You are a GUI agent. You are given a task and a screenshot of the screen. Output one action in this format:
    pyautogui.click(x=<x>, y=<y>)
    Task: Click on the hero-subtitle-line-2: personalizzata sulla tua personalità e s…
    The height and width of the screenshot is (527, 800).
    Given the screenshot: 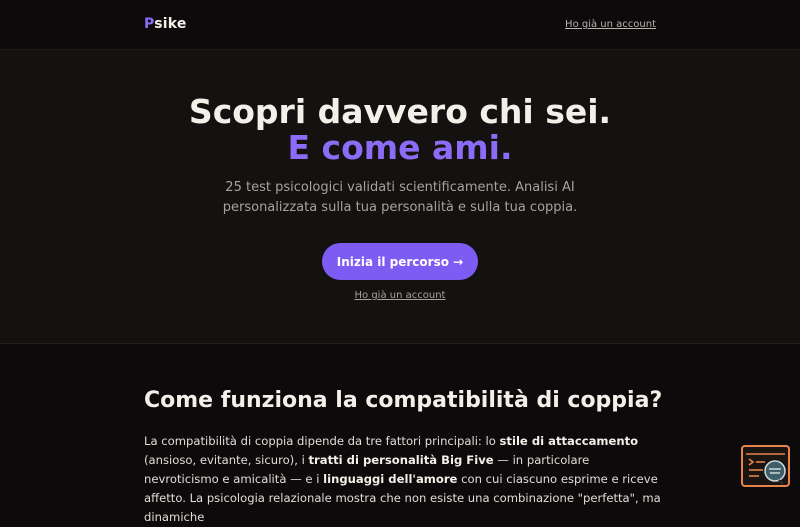 What is the action you would take?
    pyautogui.click(x=400, y=207)
    